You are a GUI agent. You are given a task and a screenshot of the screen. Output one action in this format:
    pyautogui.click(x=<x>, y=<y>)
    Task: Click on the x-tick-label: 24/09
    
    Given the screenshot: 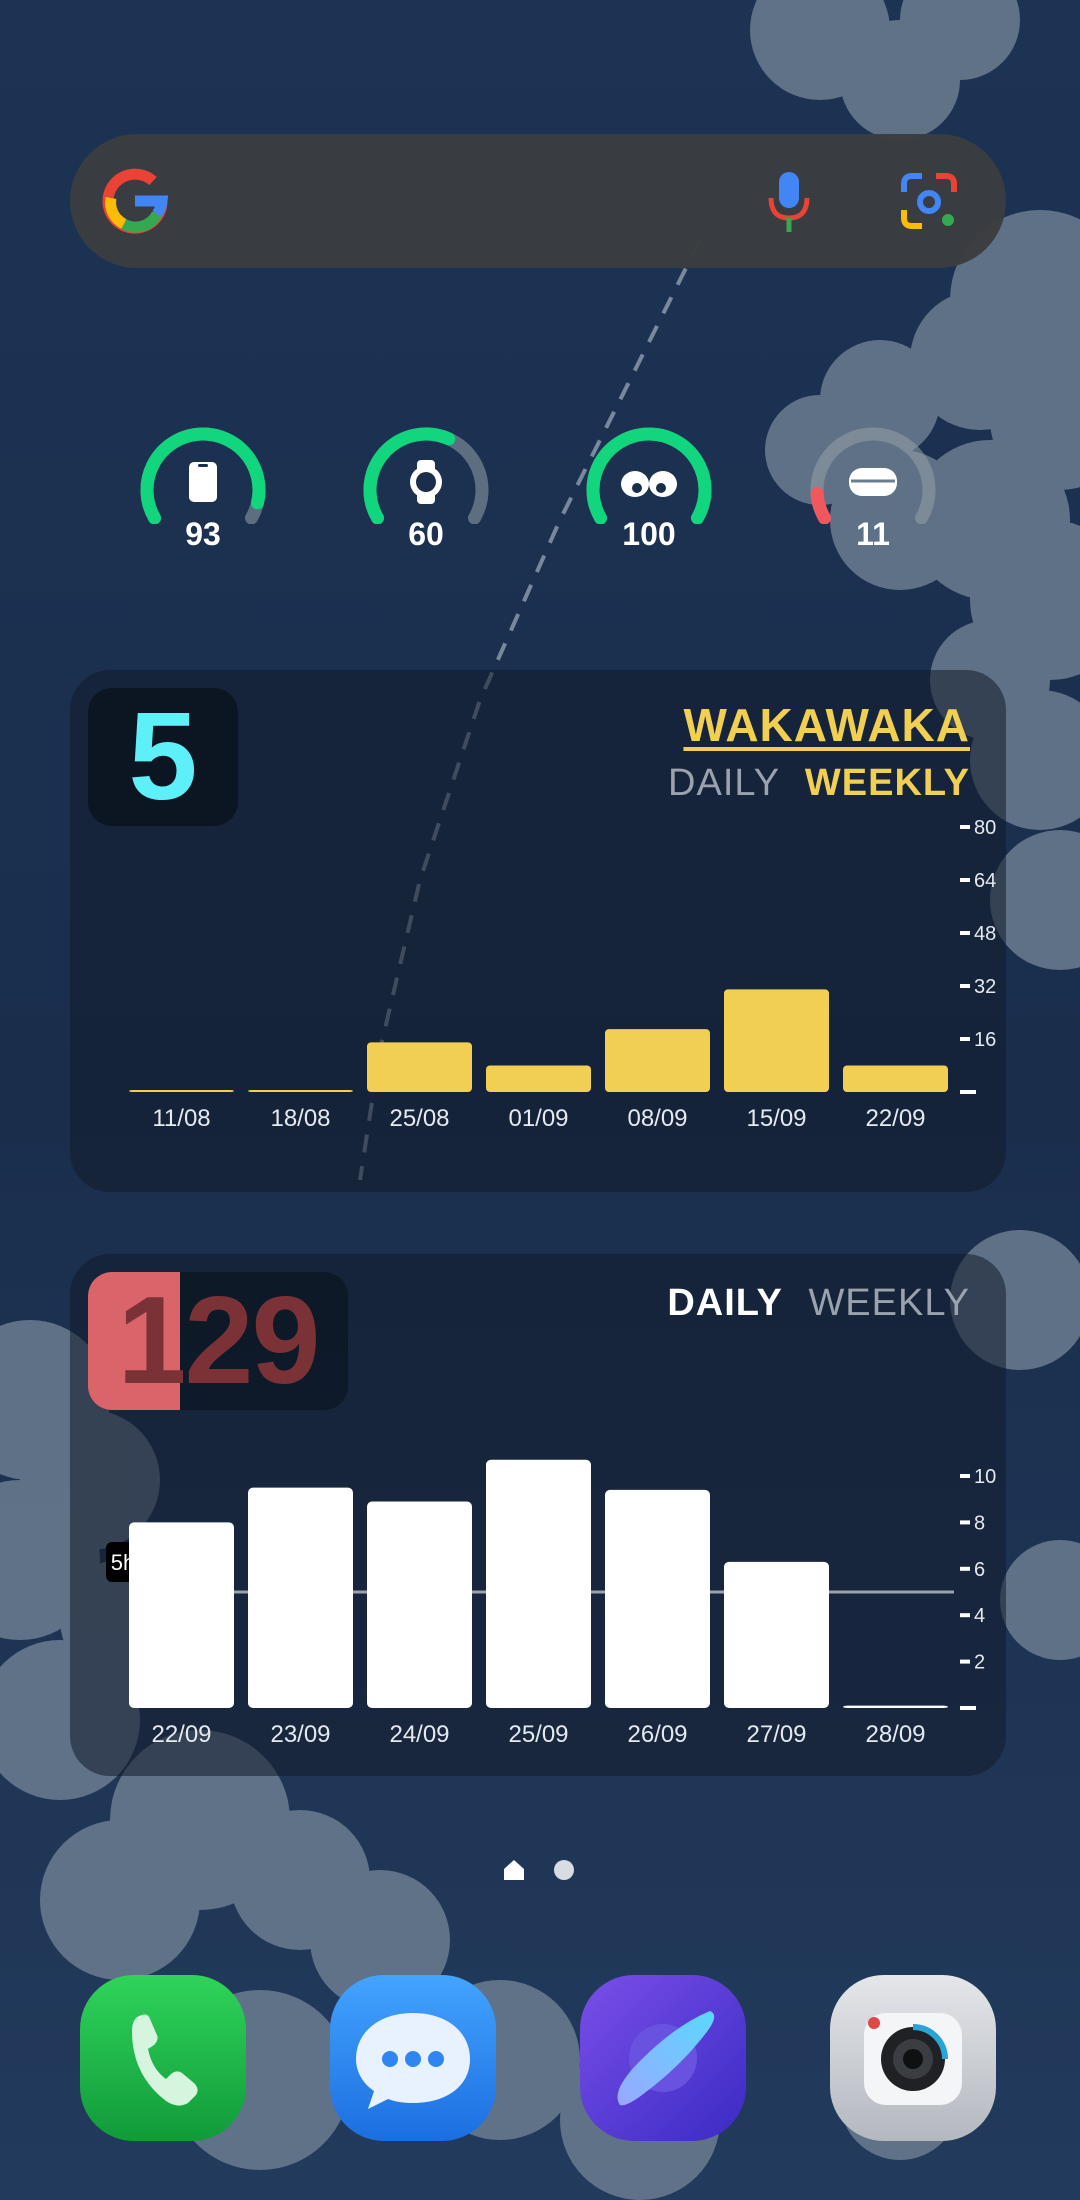 What is the action you would take?
    pyautogui.click(x=419, y=1734)
    